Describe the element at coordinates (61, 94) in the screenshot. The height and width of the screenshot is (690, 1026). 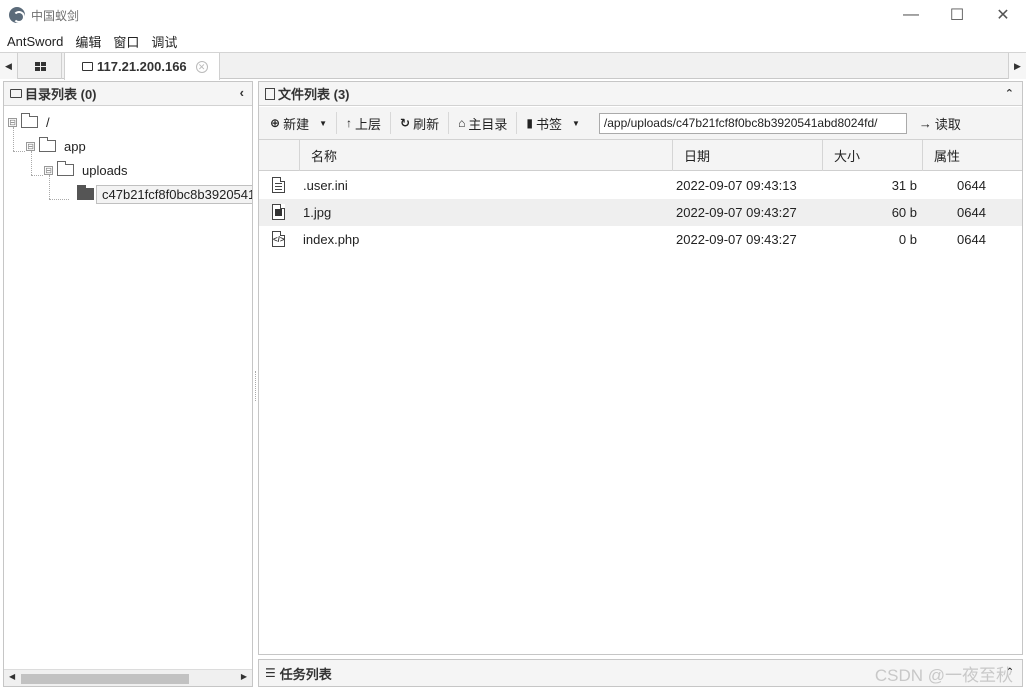
I see `directory-panel-title: 目录列表 (0)` at that location.